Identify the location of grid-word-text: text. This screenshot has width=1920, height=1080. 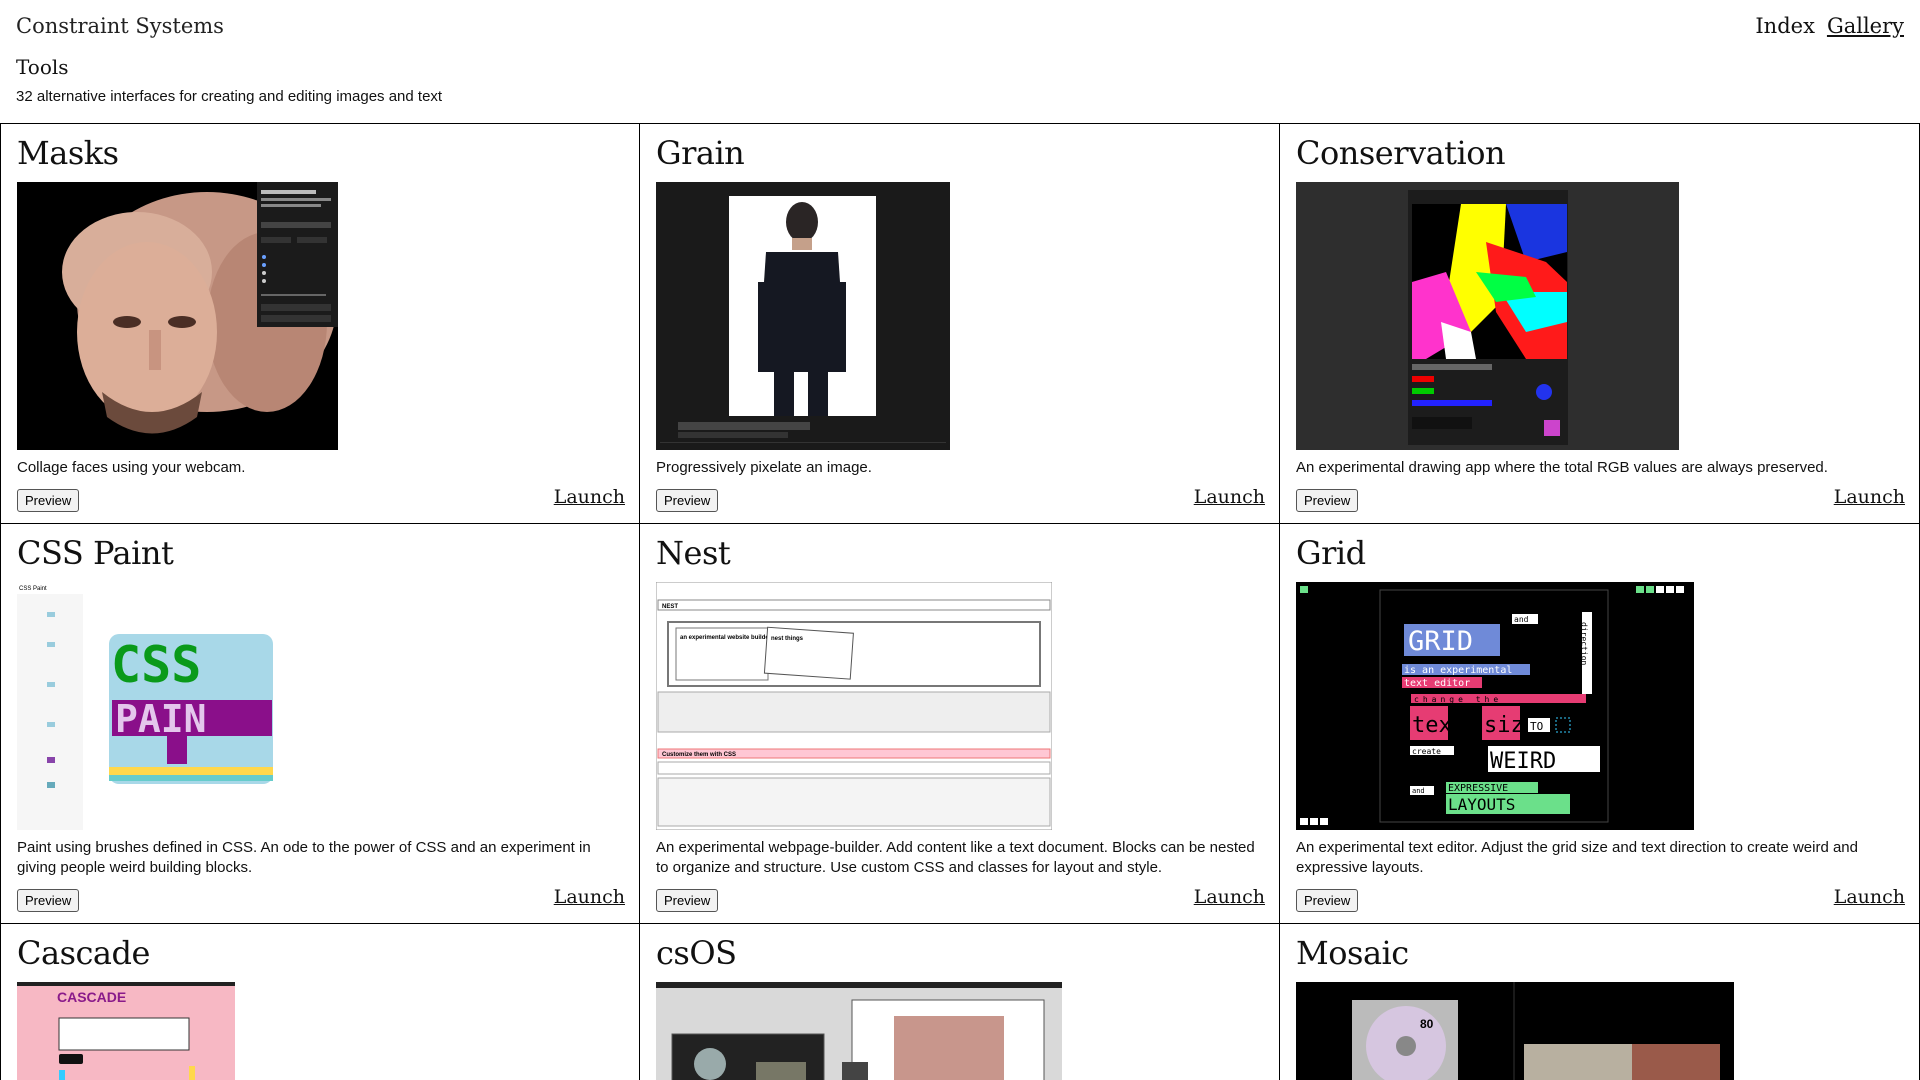
(1438, 725).